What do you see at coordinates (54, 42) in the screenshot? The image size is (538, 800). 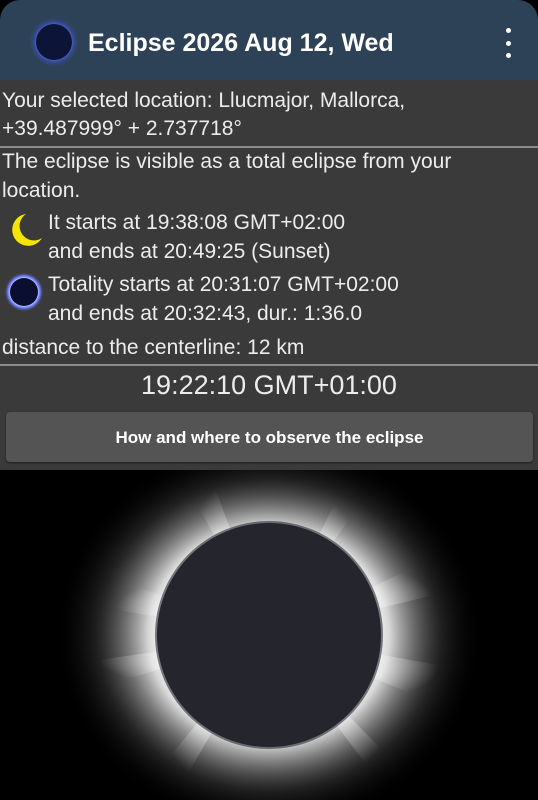 I see `eclipse-app-icon` at bounding box center [54, 42].